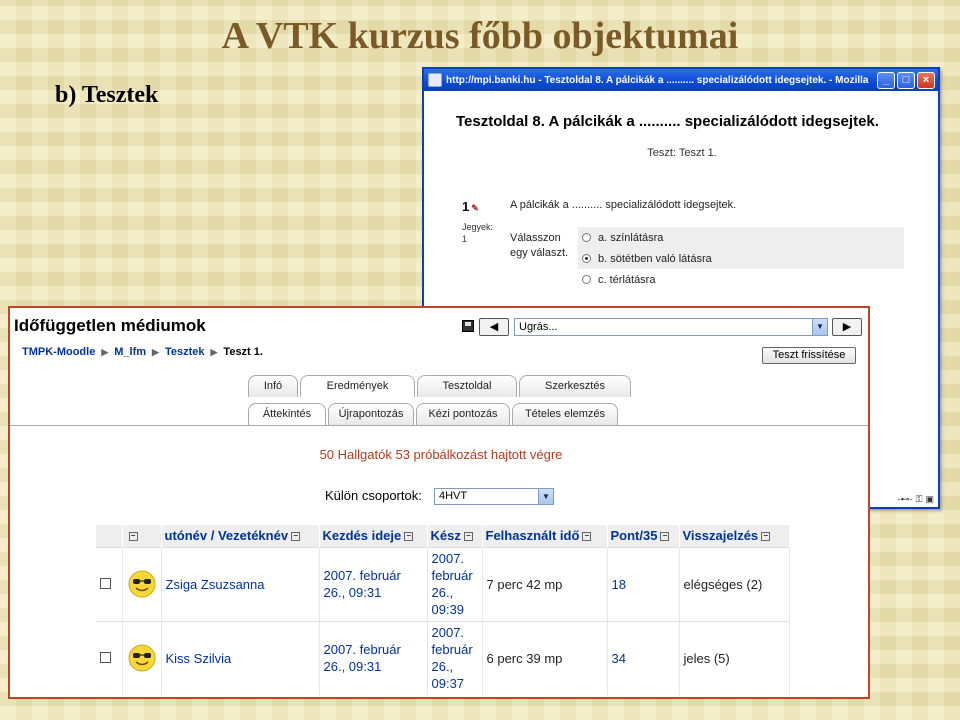 The image size is (960, 720). I want to click on group-select: 4HVT ▼, so click(494, 496).